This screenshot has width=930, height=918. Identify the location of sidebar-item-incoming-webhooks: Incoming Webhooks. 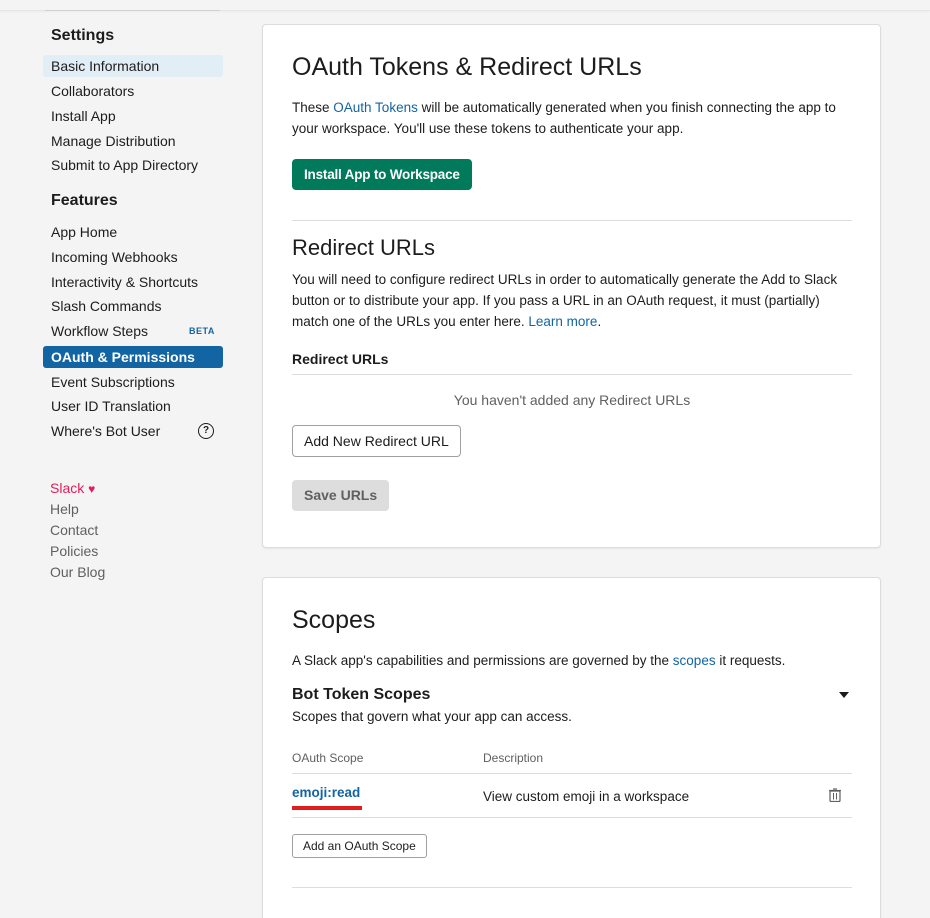
(129, 257).